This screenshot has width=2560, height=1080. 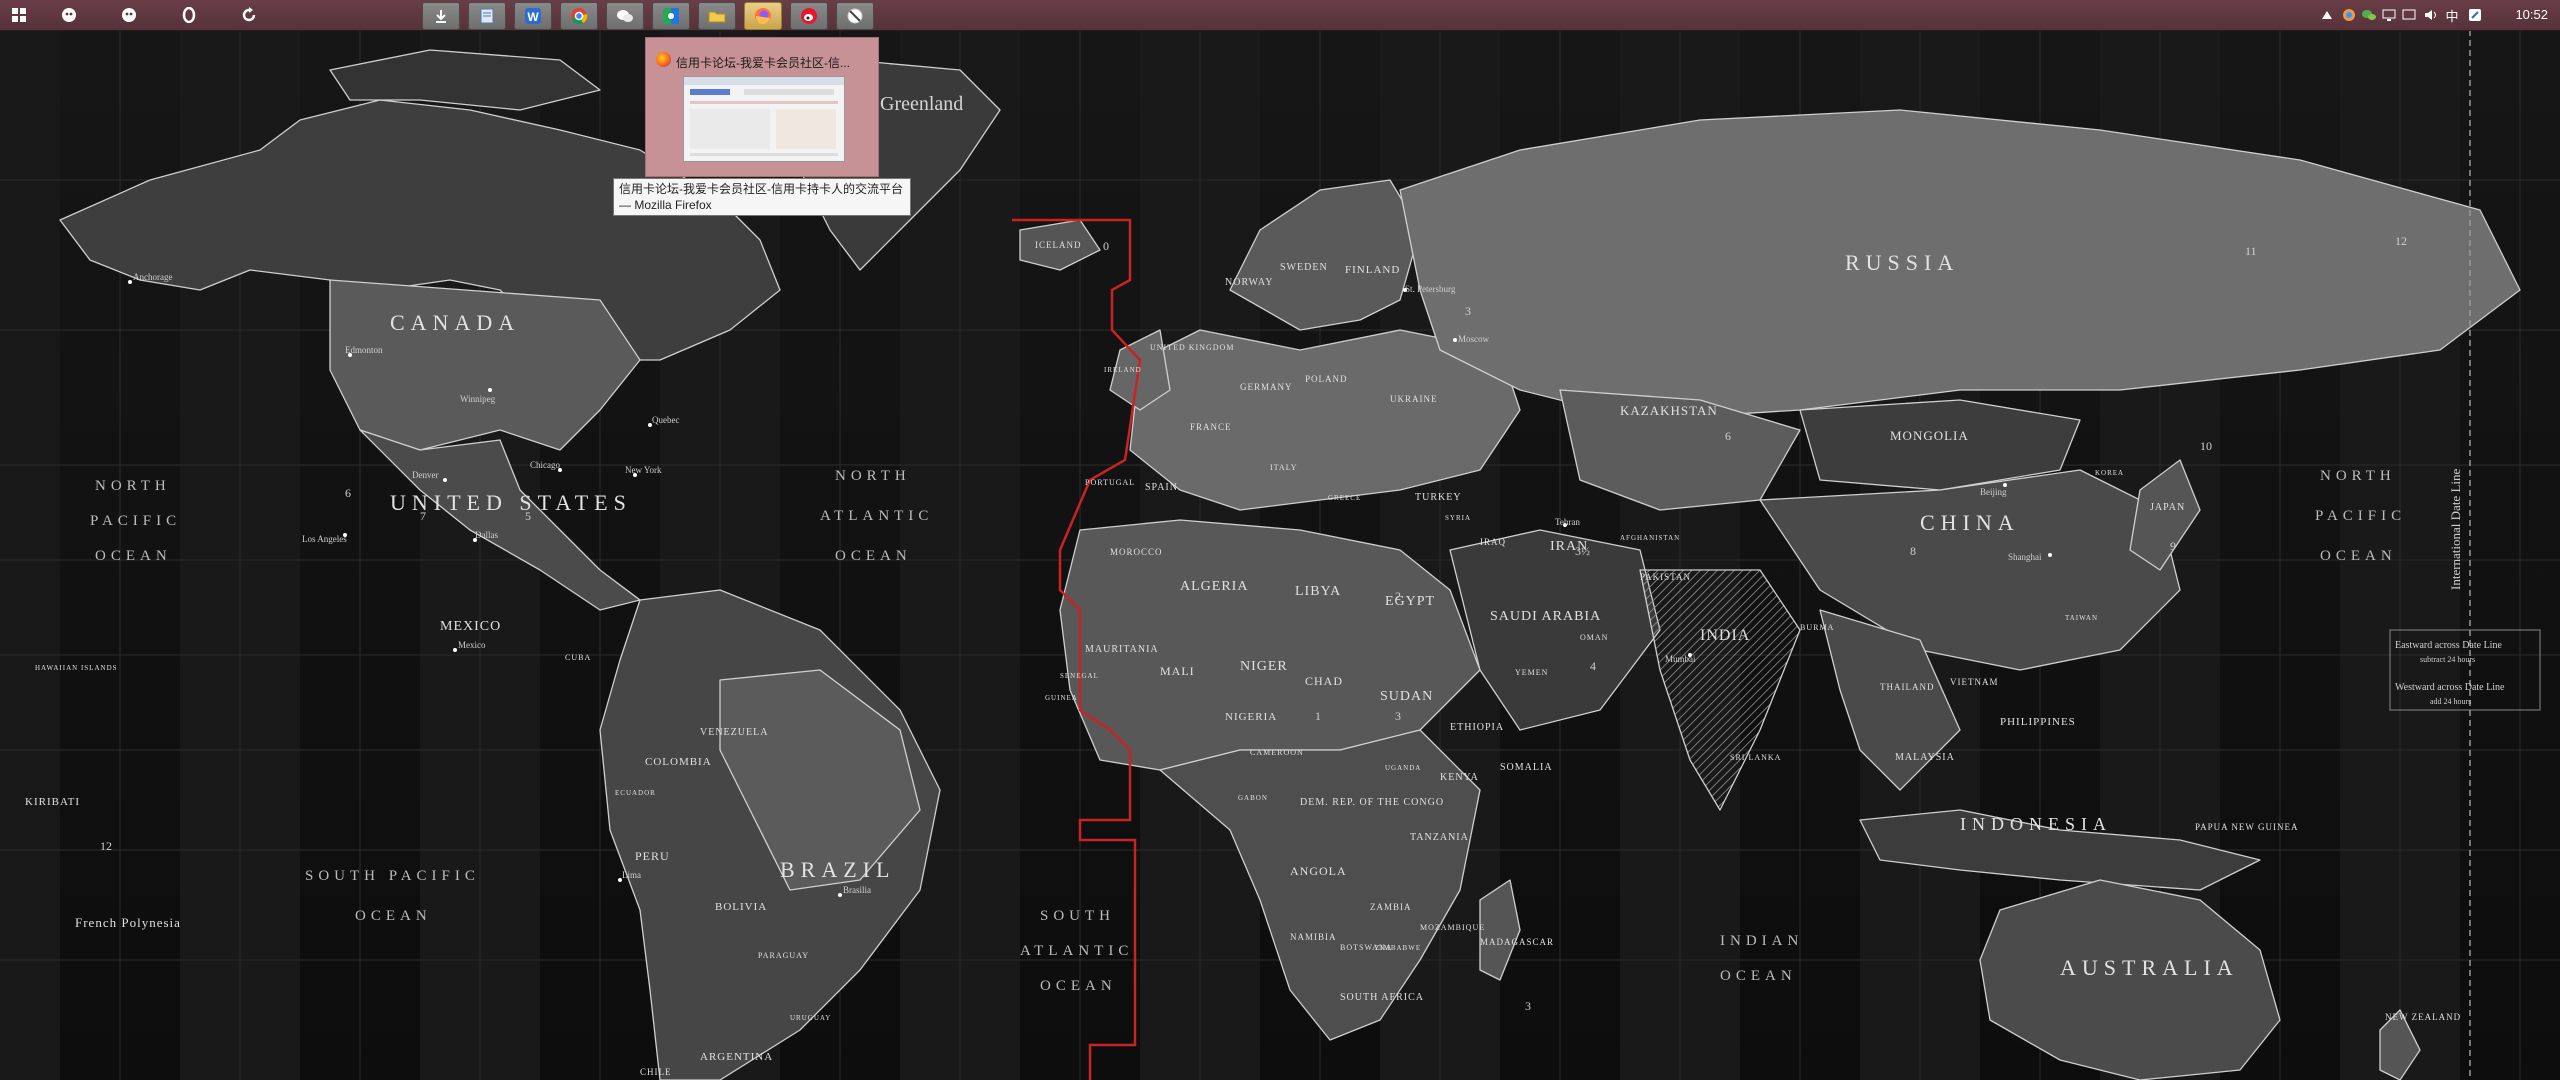 I want to click on date-line-title: International Date Line, so click(x=2455, y=529).